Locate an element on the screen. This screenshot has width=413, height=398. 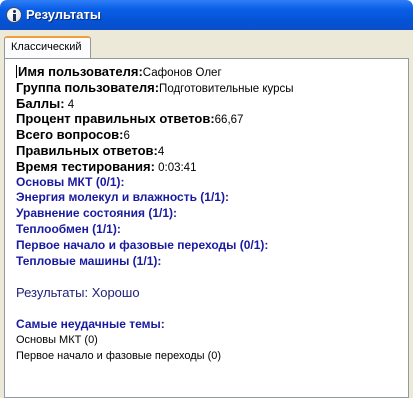
field-correct-answers: Правильных ответов:4 is located at coordinates (90, 150).